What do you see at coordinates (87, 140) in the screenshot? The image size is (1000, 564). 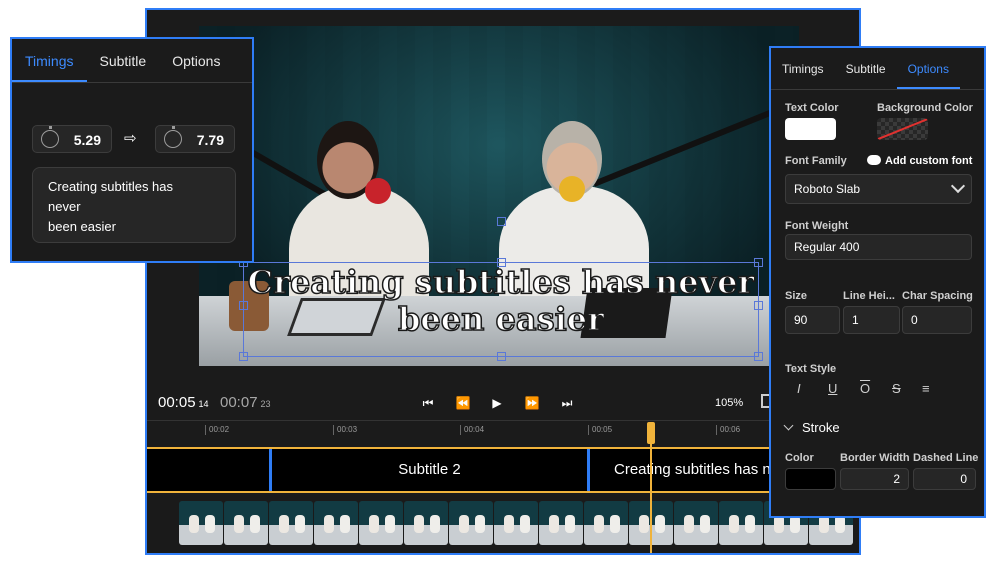 I see `start-time-value: 5.29` at bounding box center [87, 140].